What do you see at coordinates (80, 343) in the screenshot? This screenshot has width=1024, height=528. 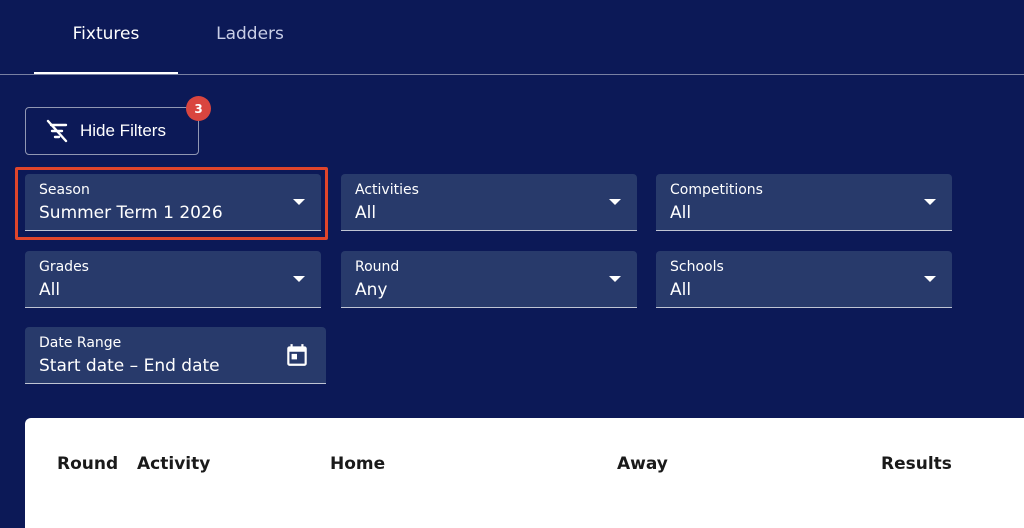 I see `date-range-label: Date Range` at bounding box center [80, 343].